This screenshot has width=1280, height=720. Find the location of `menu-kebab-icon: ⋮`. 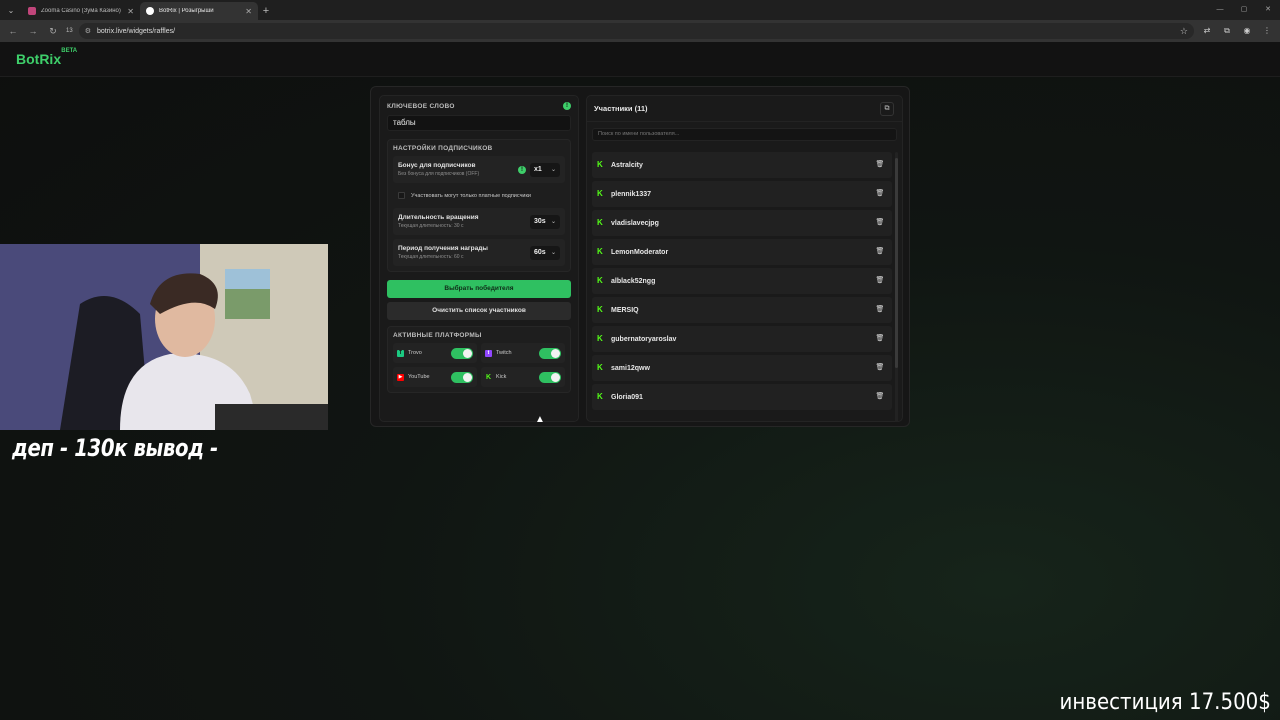

menu-kebab-icon: ⋮ is located at coordinates (1267, 31).